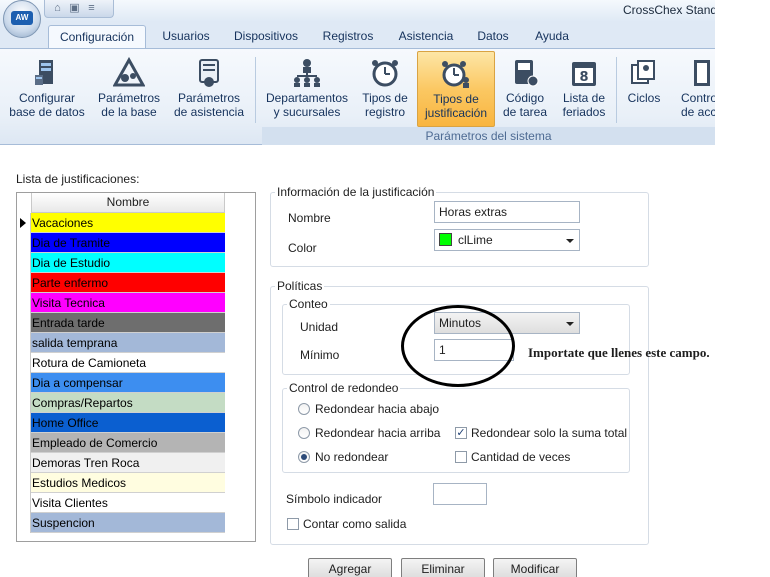  What do you see at coordinates (488, 136) in the screenshot?
I see `ribbon-group-caption: Parámetros del sistema` at bounding box center [488, 136].